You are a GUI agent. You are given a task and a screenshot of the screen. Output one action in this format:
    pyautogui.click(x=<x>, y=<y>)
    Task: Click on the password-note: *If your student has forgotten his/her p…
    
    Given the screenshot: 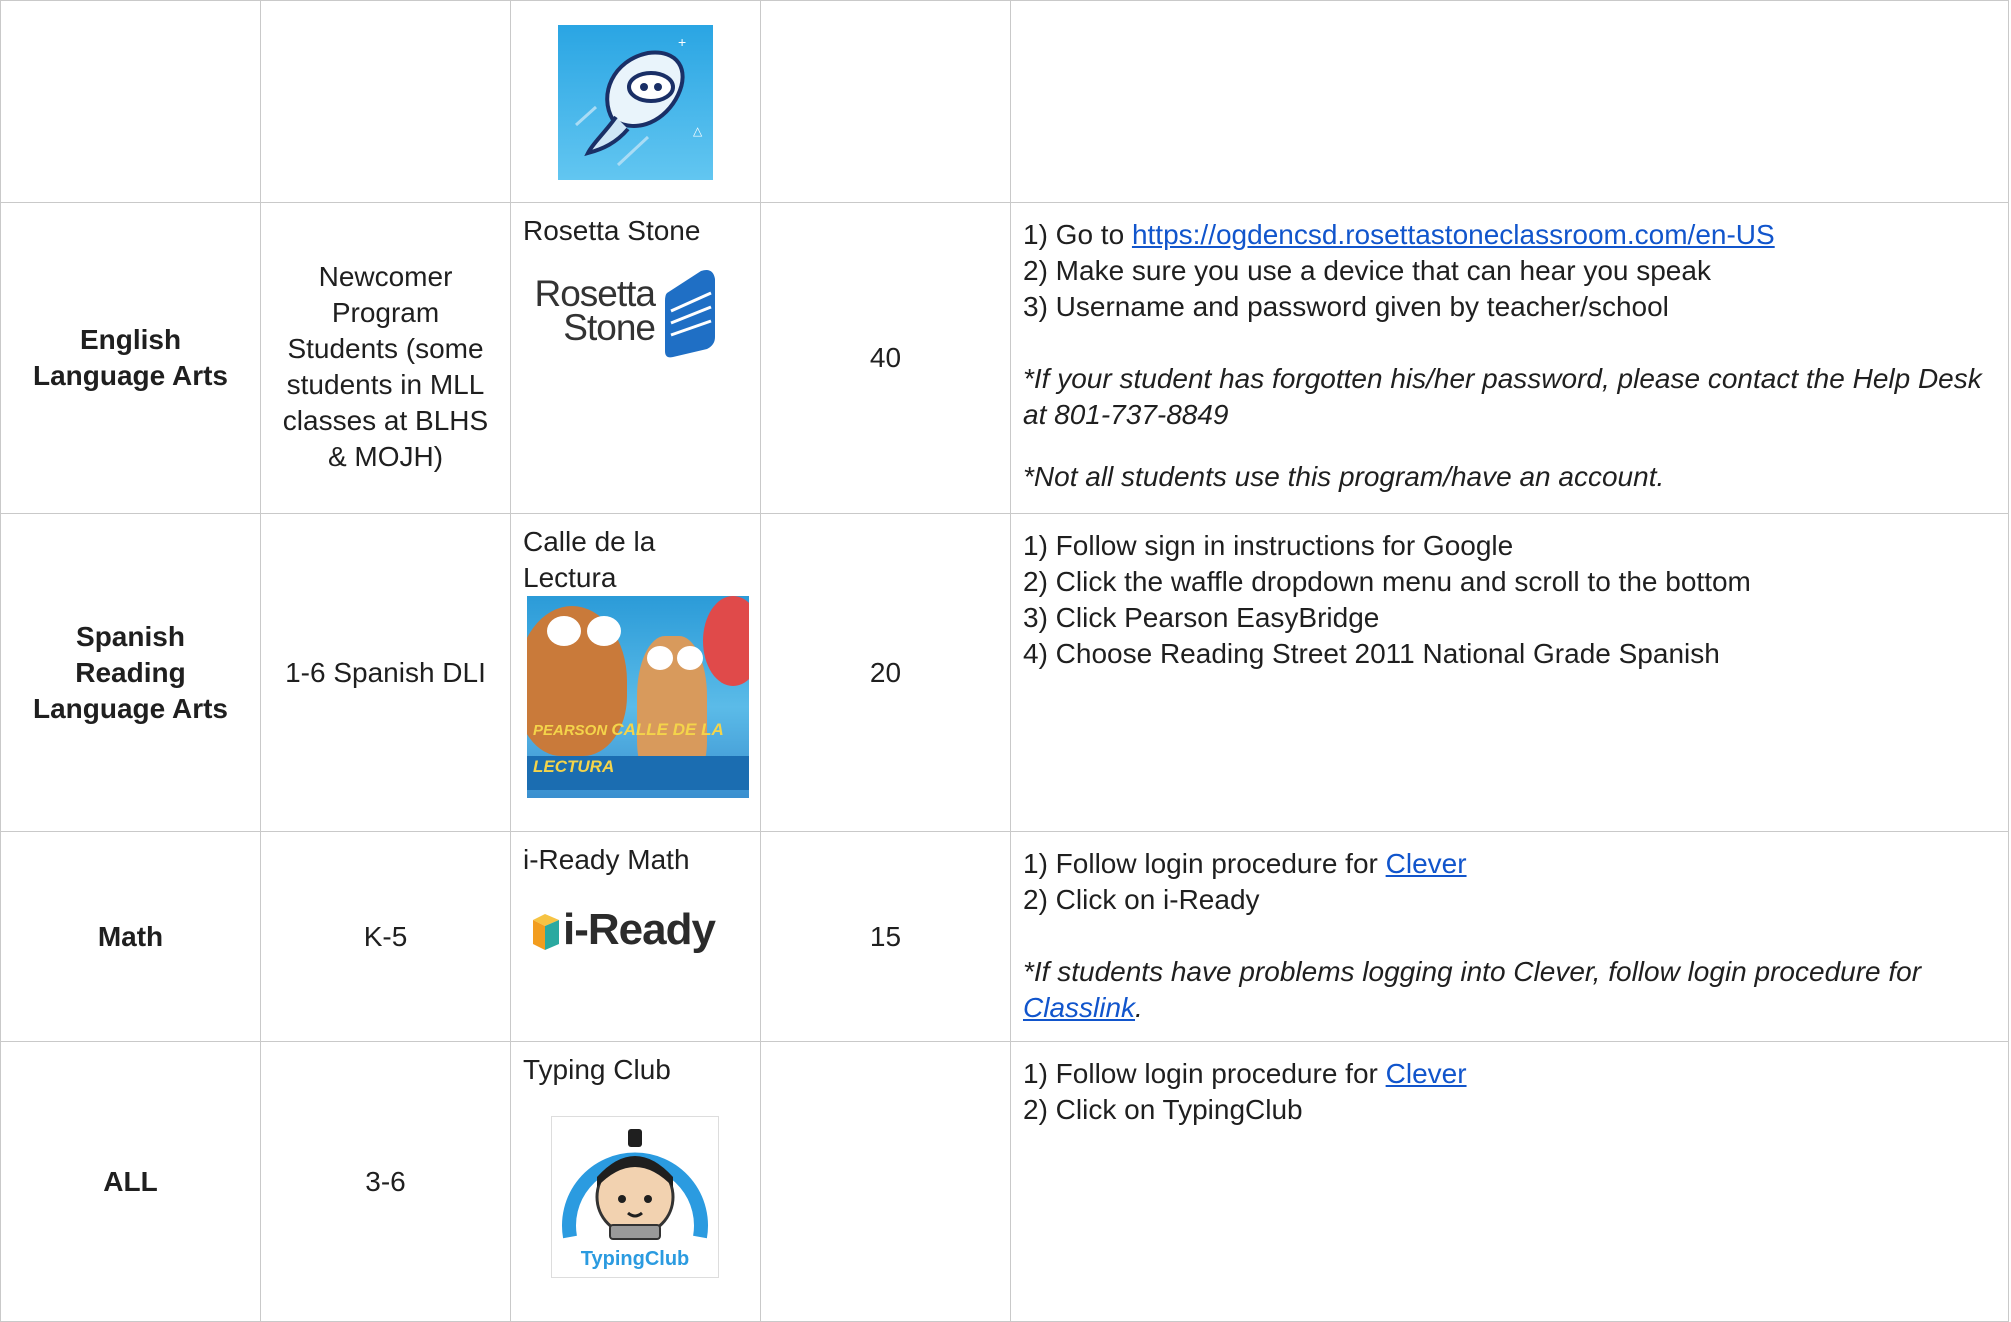 What is the action you would take?
    pyautogui.click(x=1502, y=396)
    